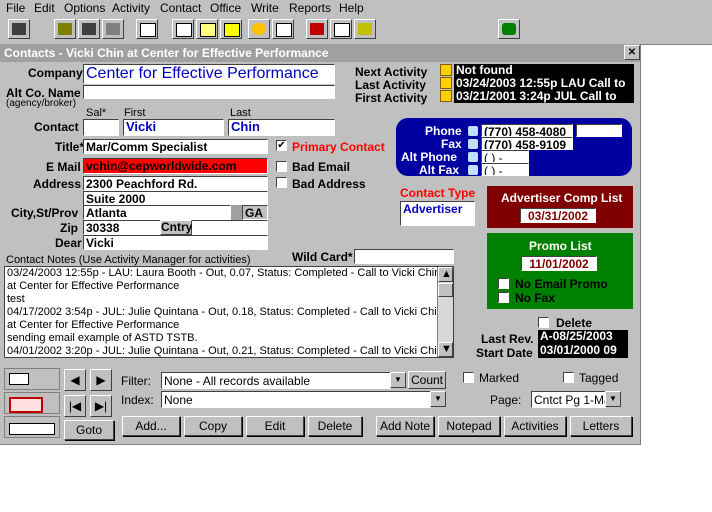 This screenshot has height=512, width=712. I want to click on menu-options: Options, so click(84, 8).